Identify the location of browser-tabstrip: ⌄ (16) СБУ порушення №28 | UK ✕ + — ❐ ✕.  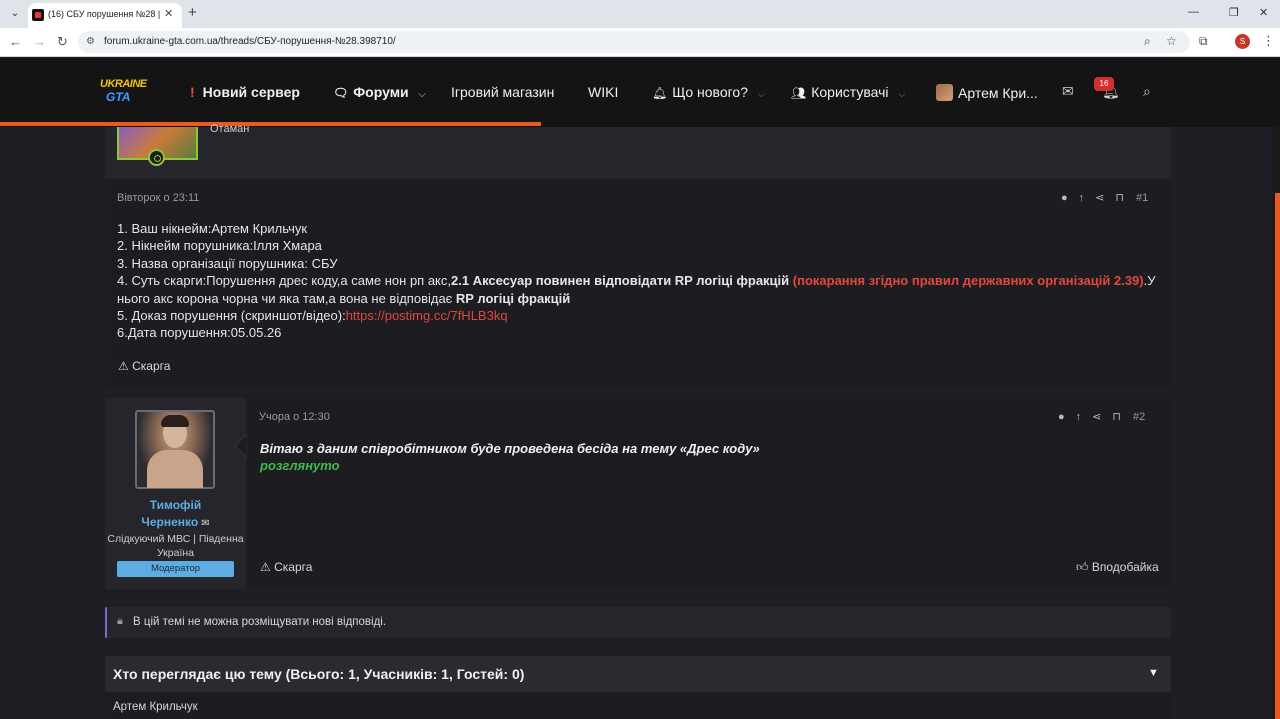
(640, 14).